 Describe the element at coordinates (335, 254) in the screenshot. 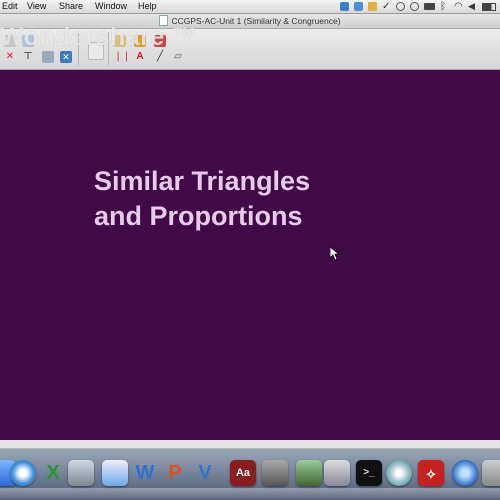

I see `mouse-cursor-icon` at that location.